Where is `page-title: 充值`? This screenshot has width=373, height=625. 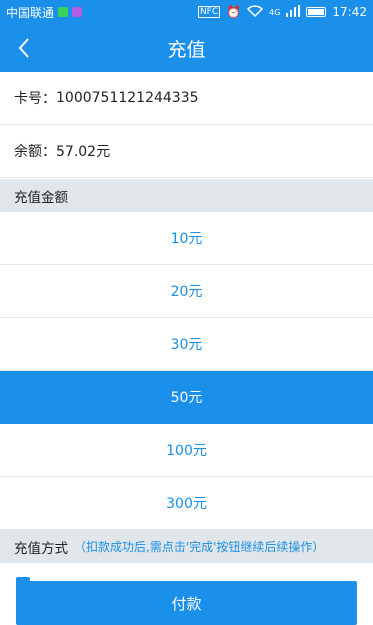 page-title: 充值 is located at coordinates (186, 49).